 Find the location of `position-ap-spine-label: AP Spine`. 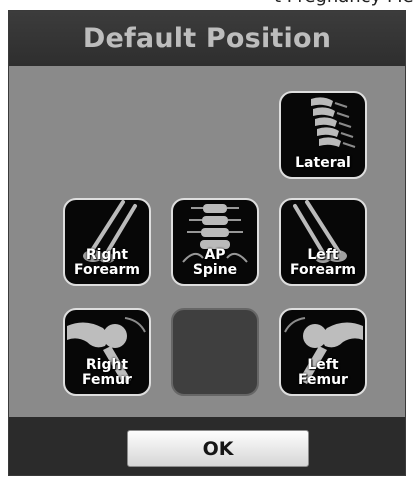

position-ap-spine-label: AP Spine is located at coordinates (215, 263).